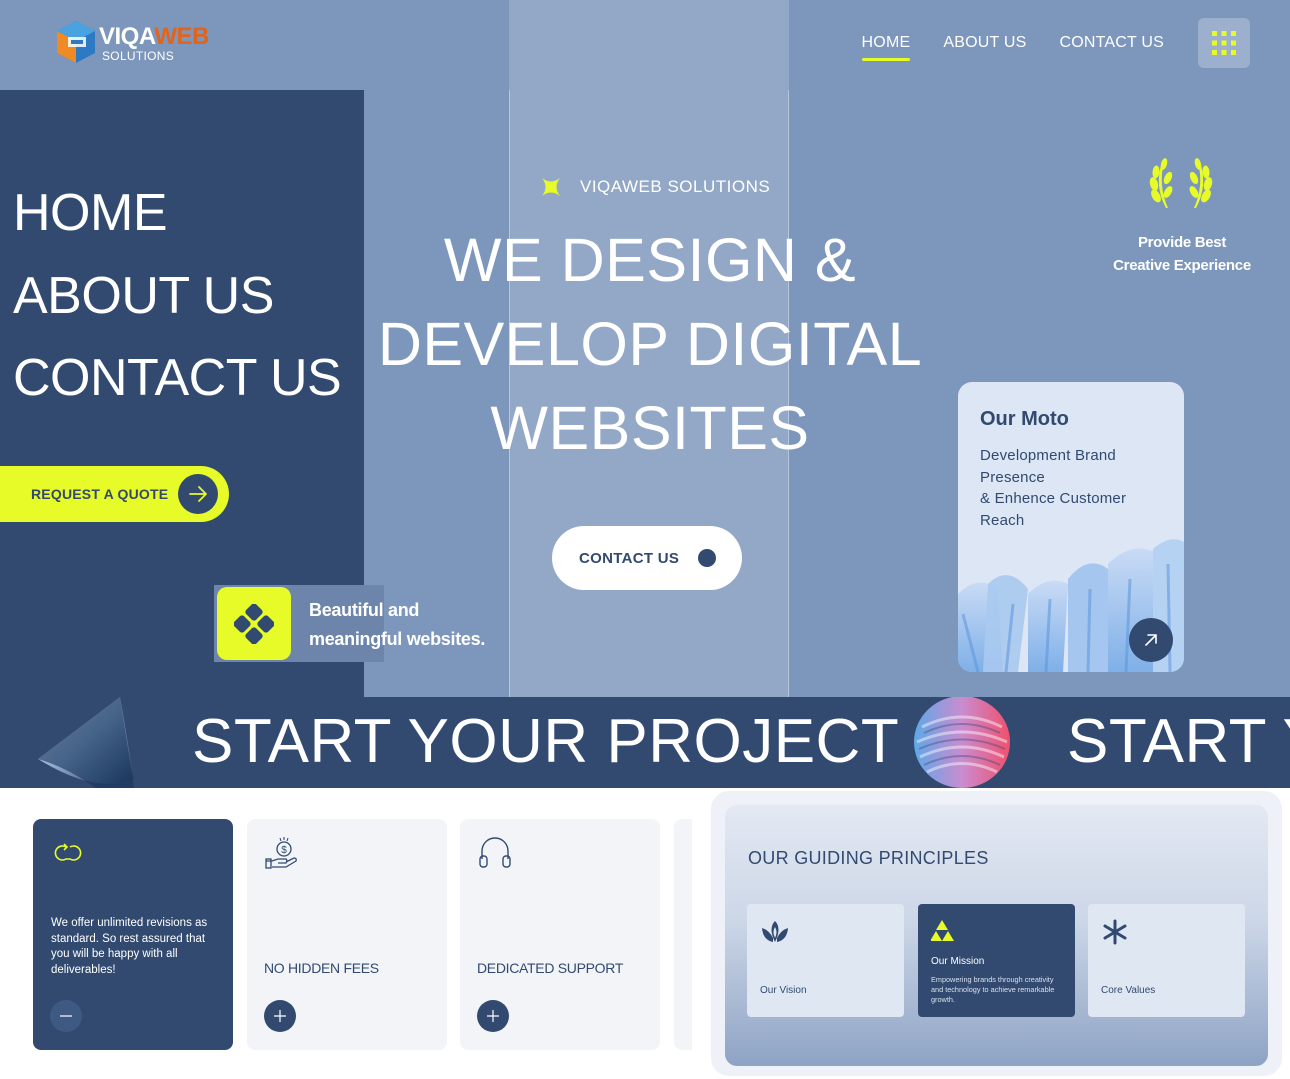  Describe the element at coordinates (868, 858) in the screenshot. I see `principles-title: OUR GUIDING PRINCIPLES` at that location.